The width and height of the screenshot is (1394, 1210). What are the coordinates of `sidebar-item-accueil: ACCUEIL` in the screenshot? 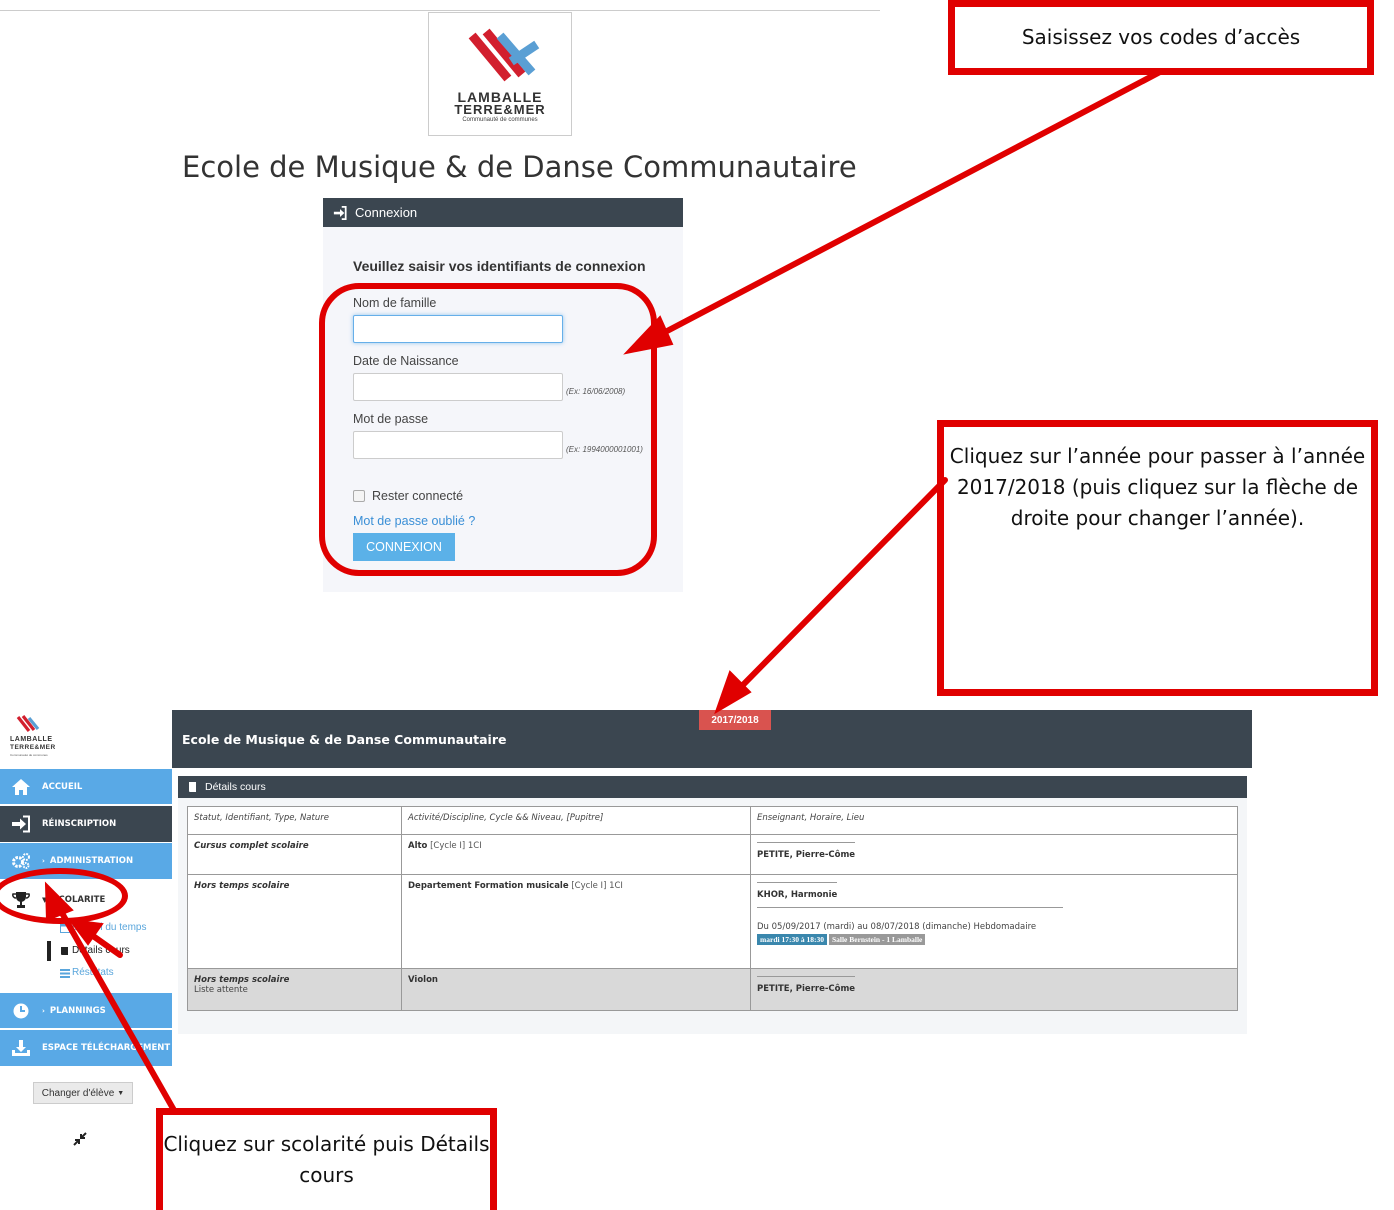 It's located at (86, 786).